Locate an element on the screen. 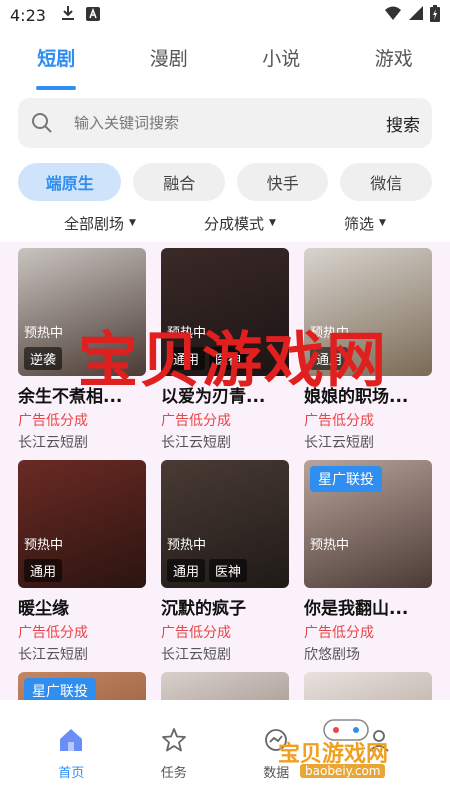 The height and width of the screenshot is (800, 450). tab-short-drama: 短剧 is located at coordinates (56, 63).